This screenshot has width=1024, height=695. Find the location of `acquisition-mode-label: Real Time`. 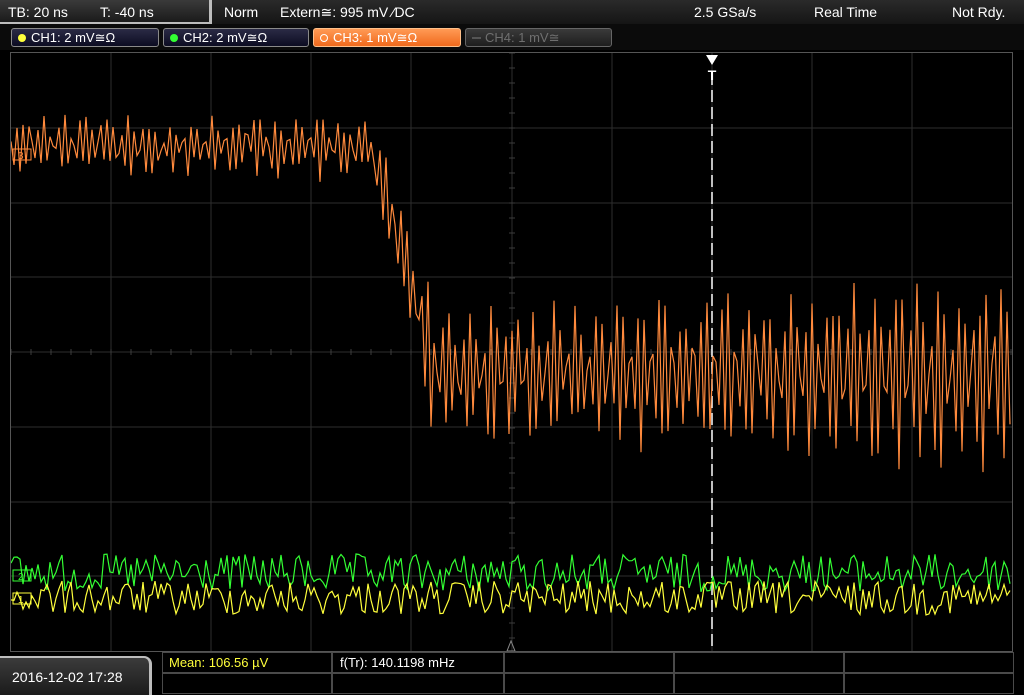

acquisition-mode-label: Real Time is located at coordinates (845, 12).